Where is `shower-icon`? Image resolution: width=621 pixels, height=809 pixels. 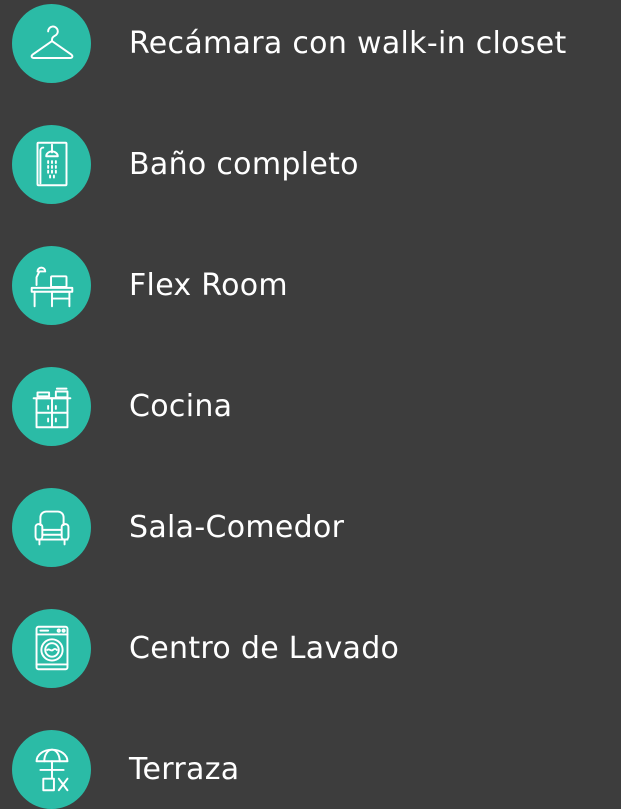
shower-icon is located at coordinates (51, 164).